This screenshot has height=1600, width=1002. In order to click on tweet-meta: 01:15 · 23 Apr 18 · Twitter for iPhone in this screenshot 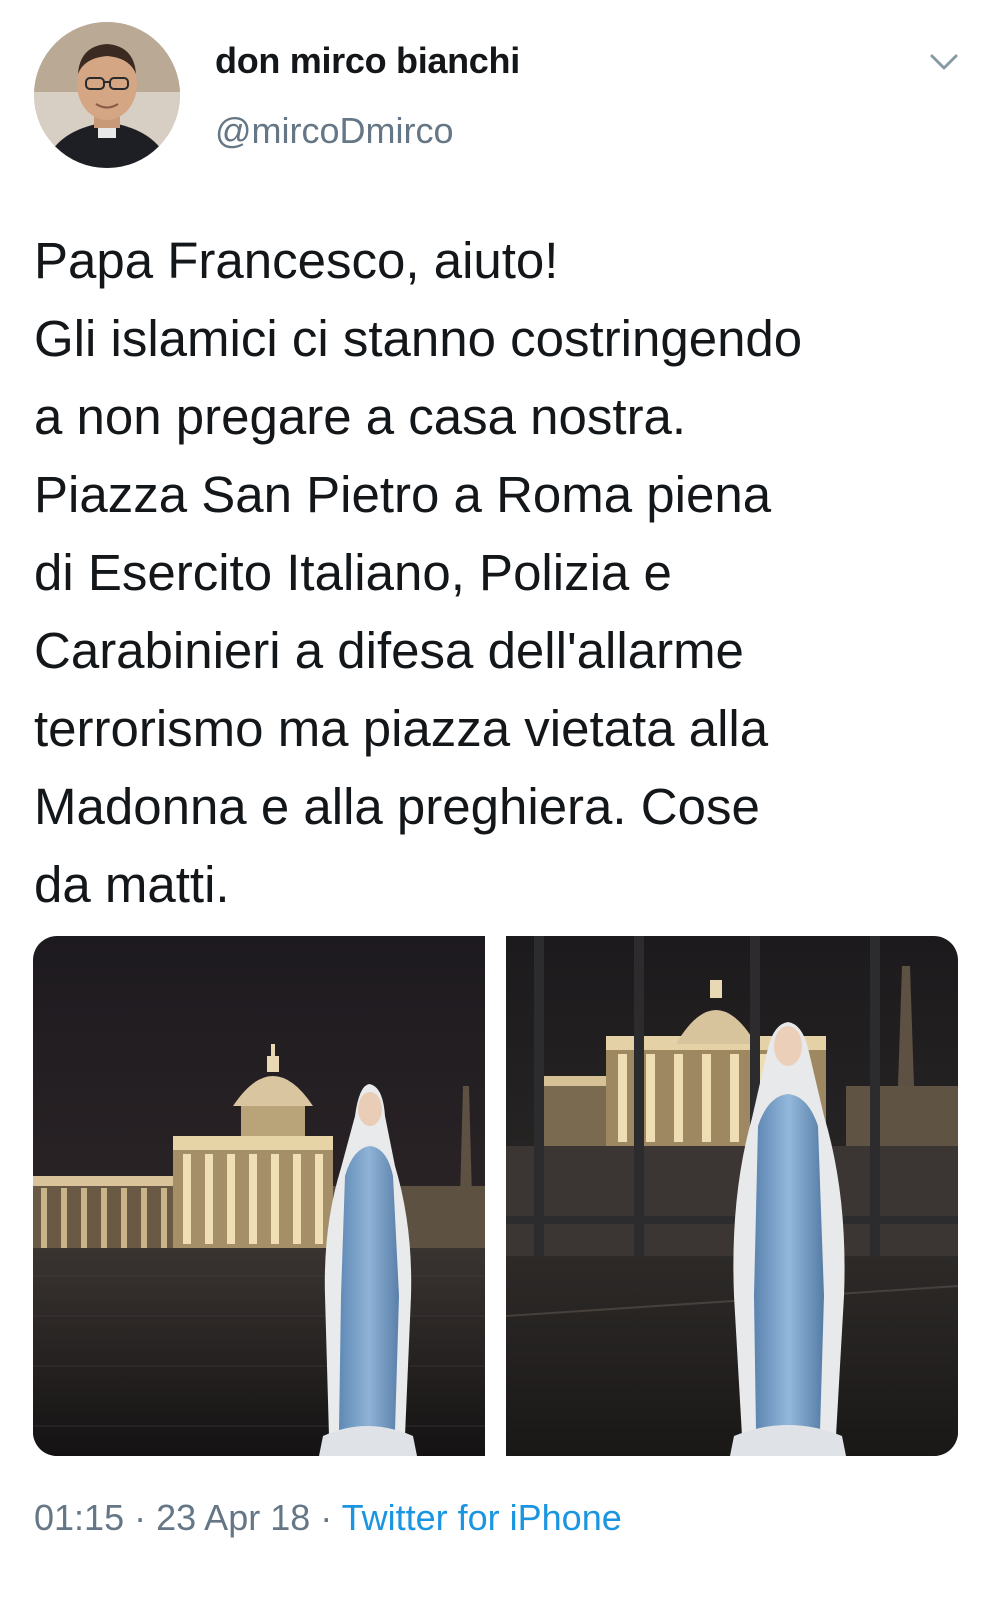, I will do `click(328, 1518)`.